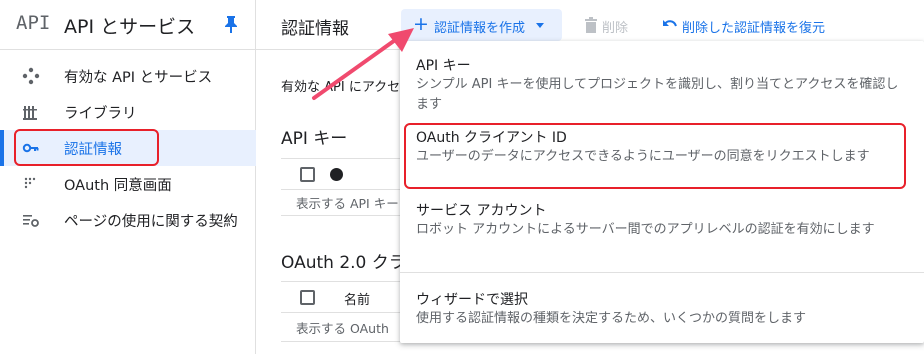 The width and height of the screenshot is (924, 354). What do you see at coordinates (340, 263) in the screenshot?
I see `oauth-title: OAuth 2.0 クラ` at bounding box center [340, 263].